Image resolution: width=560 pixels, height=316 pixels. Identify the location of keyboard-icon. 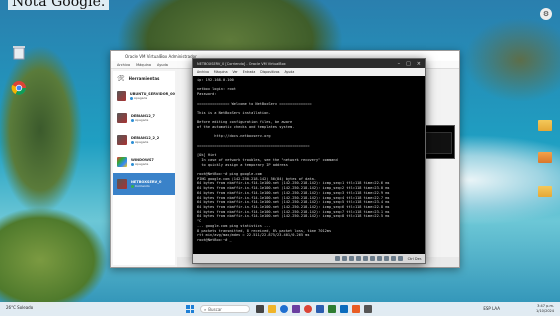
(400, 258).